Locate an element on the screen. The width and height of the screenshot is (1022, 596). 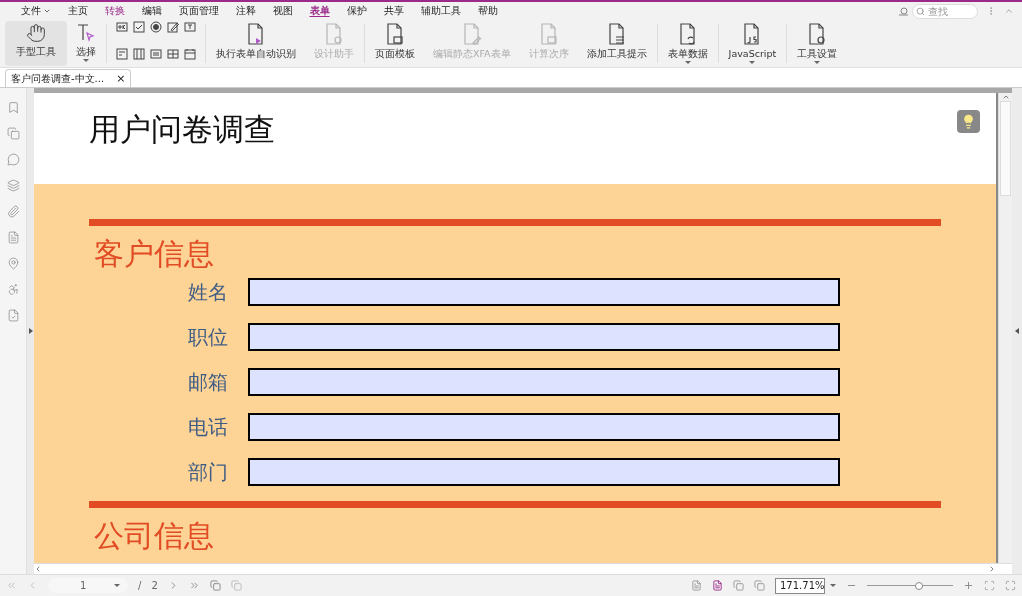
slider-thumb is located at coordinates (918, 585).